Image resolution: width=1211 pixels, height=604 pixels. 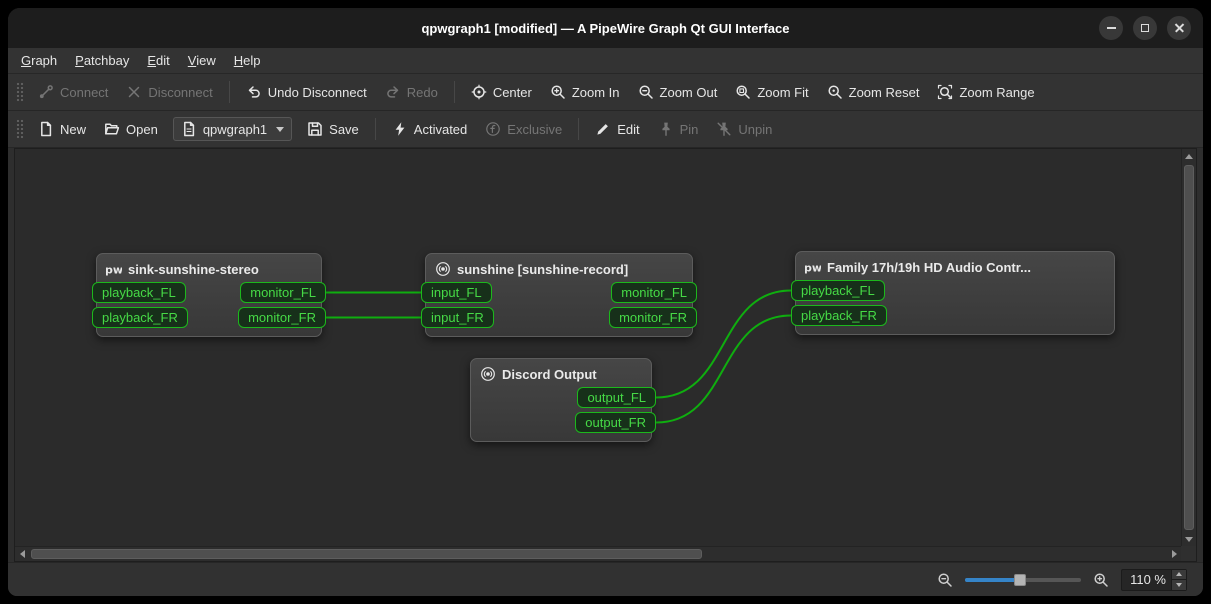 I want to click on patchbay-file-icon, so click(x=189, y=129).